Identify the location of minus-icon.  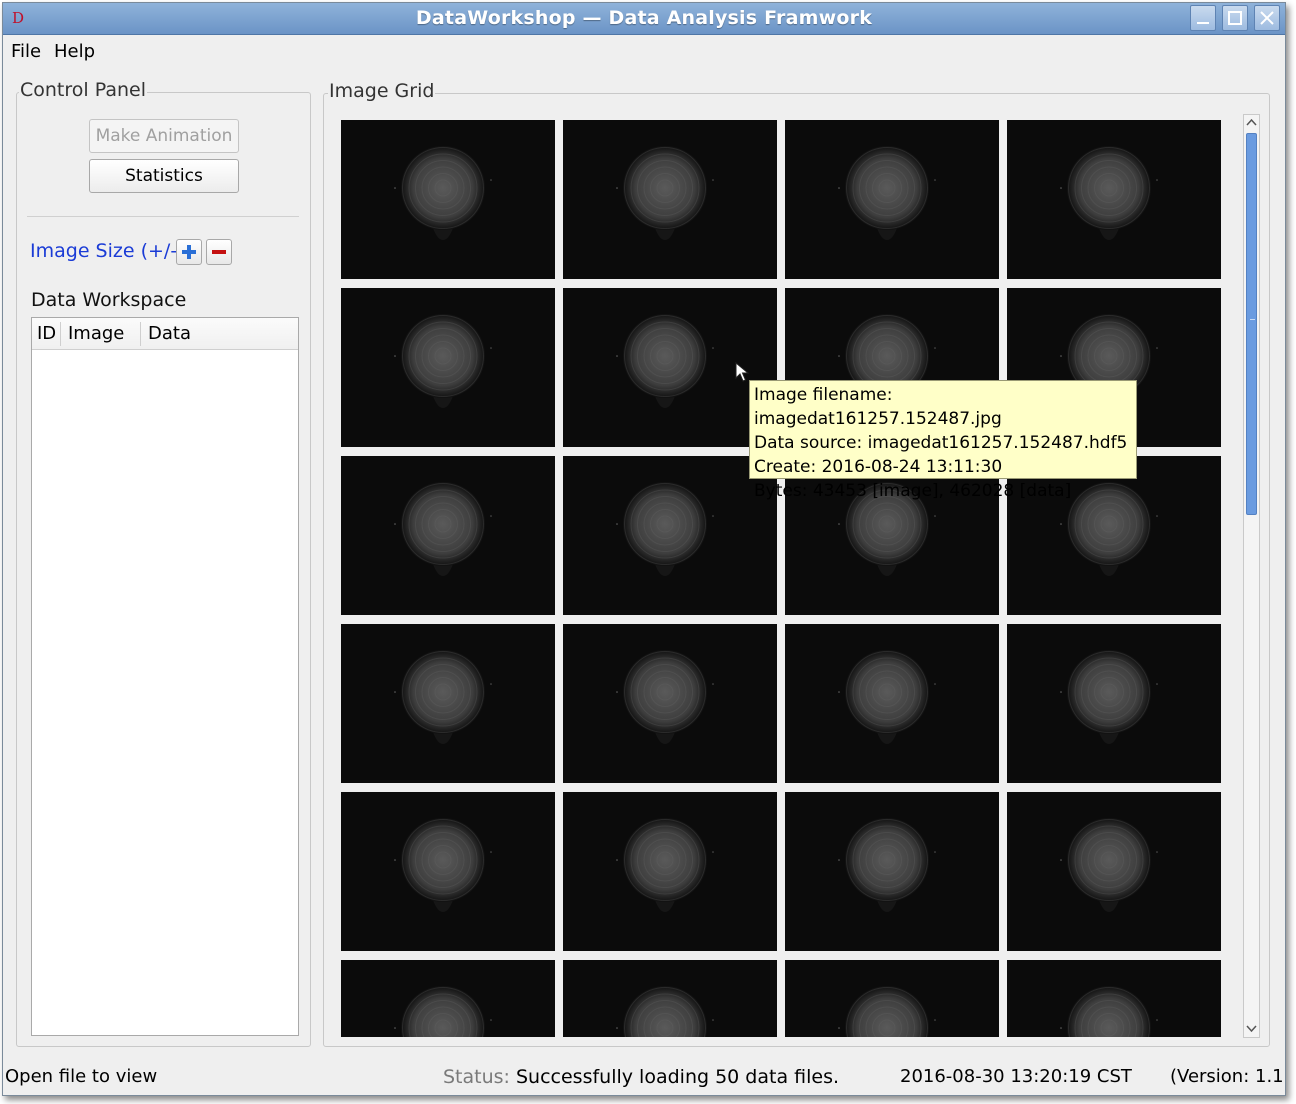
(219, 252).